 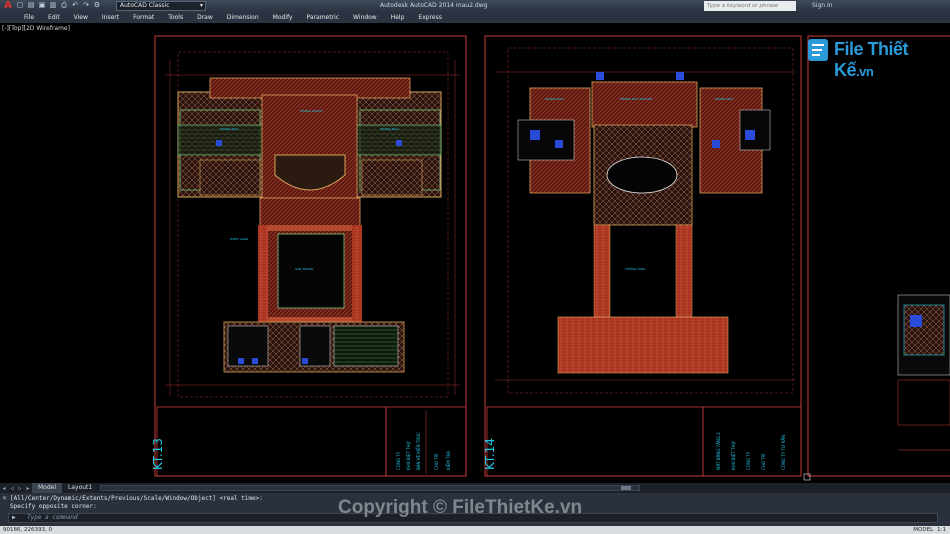 I want to click on sign-in-link: Sign In, so click(x=822, y=6).